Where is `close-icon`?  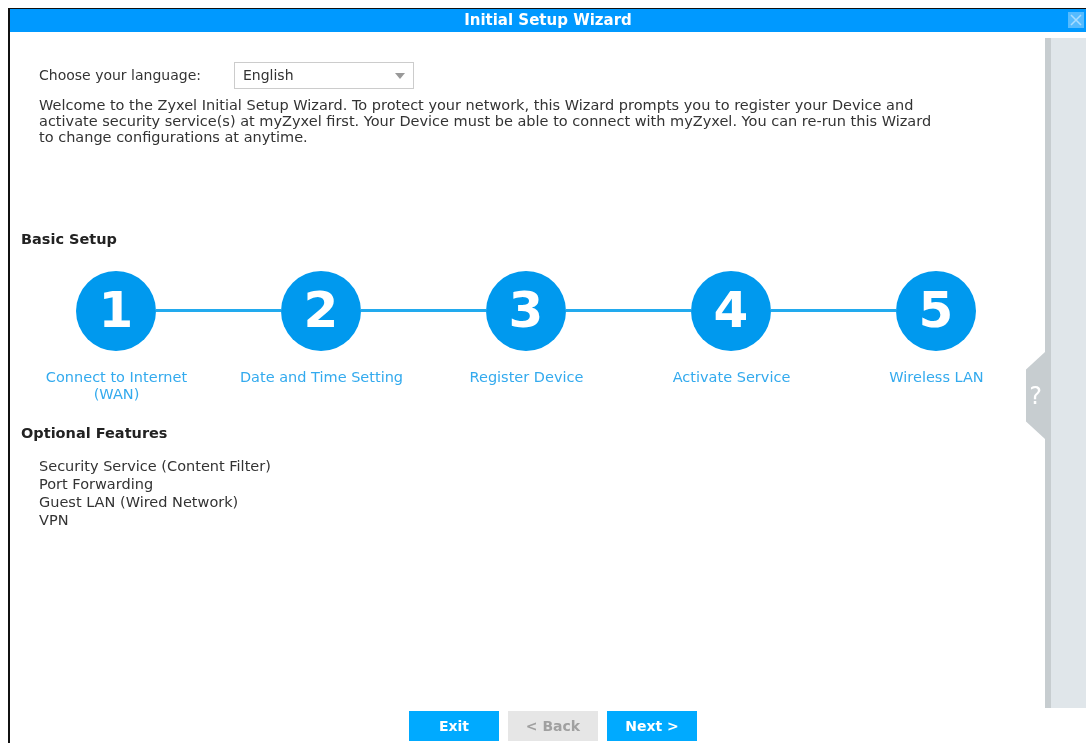 close-icon is located at coordinates (1076, 20).